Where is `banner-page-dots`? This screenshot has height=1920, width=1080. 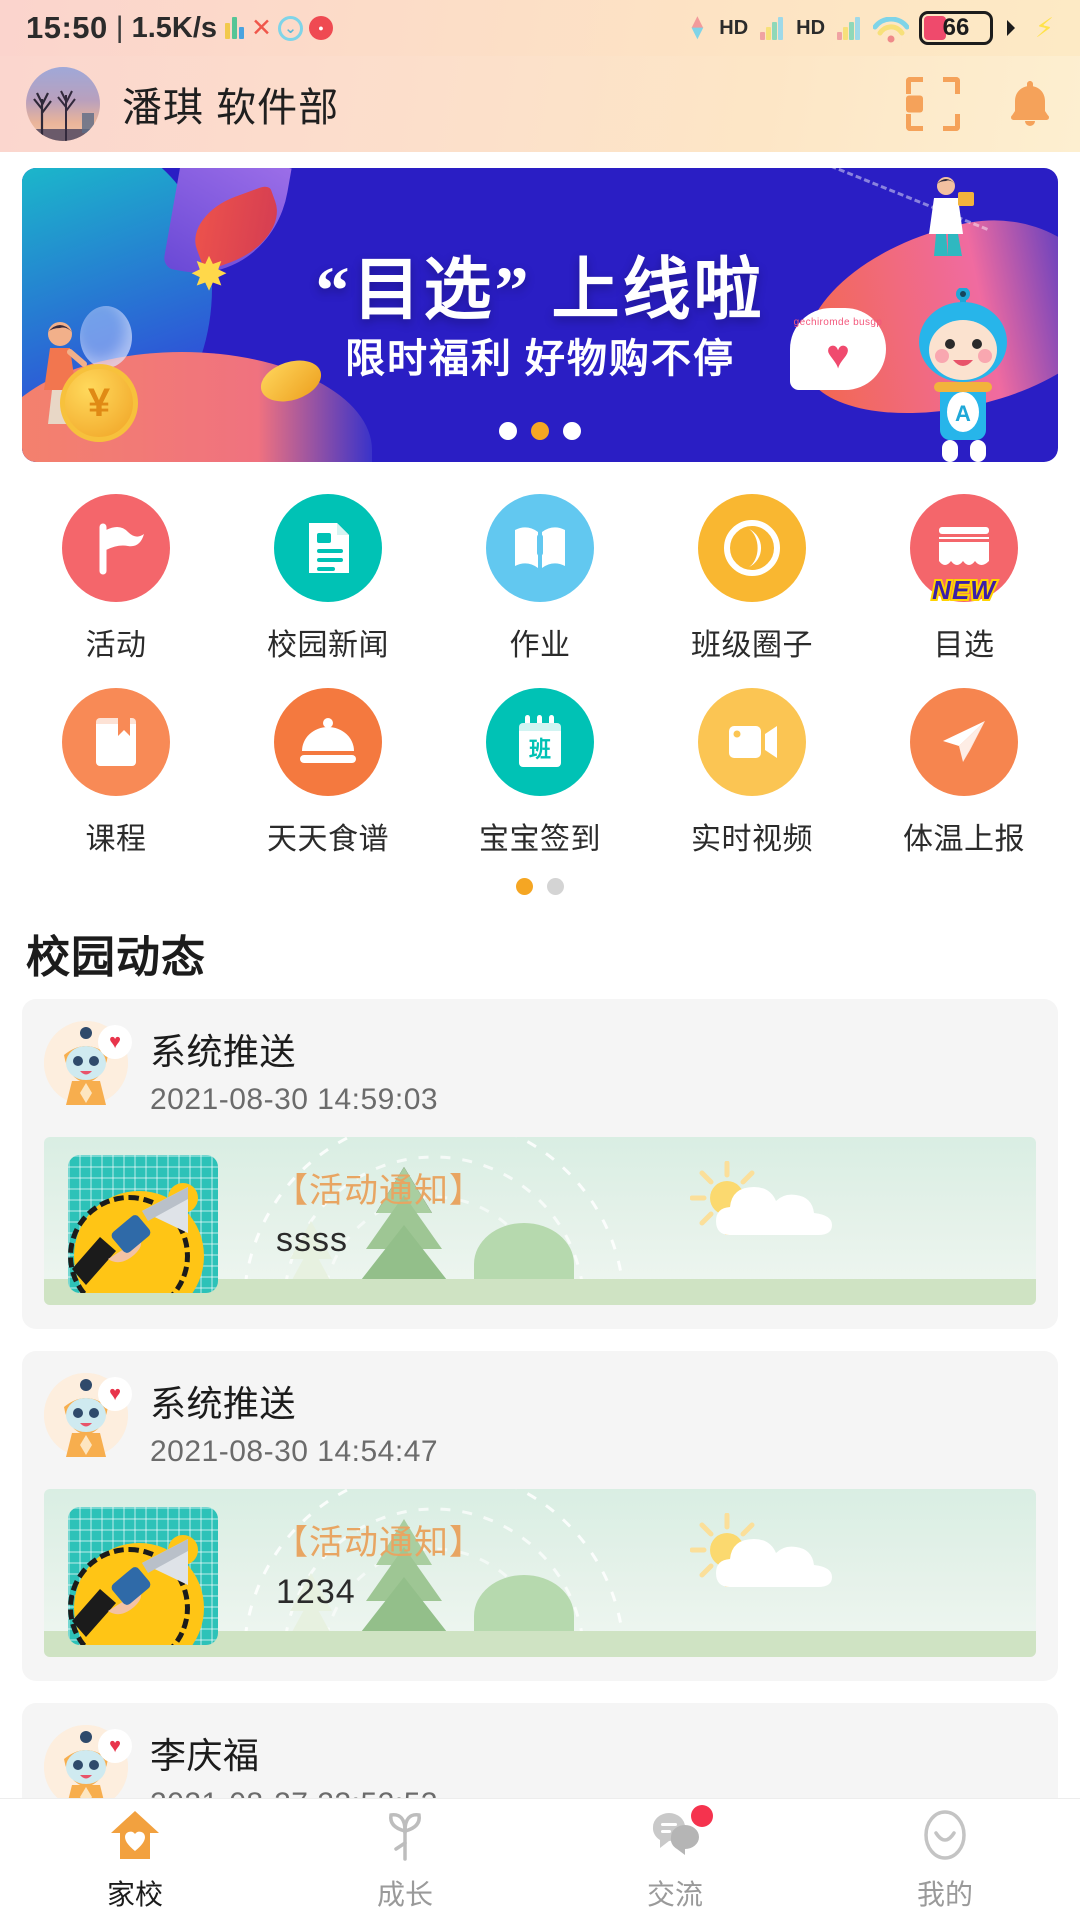 banner-page-dots is located at coordinates (540, 431).